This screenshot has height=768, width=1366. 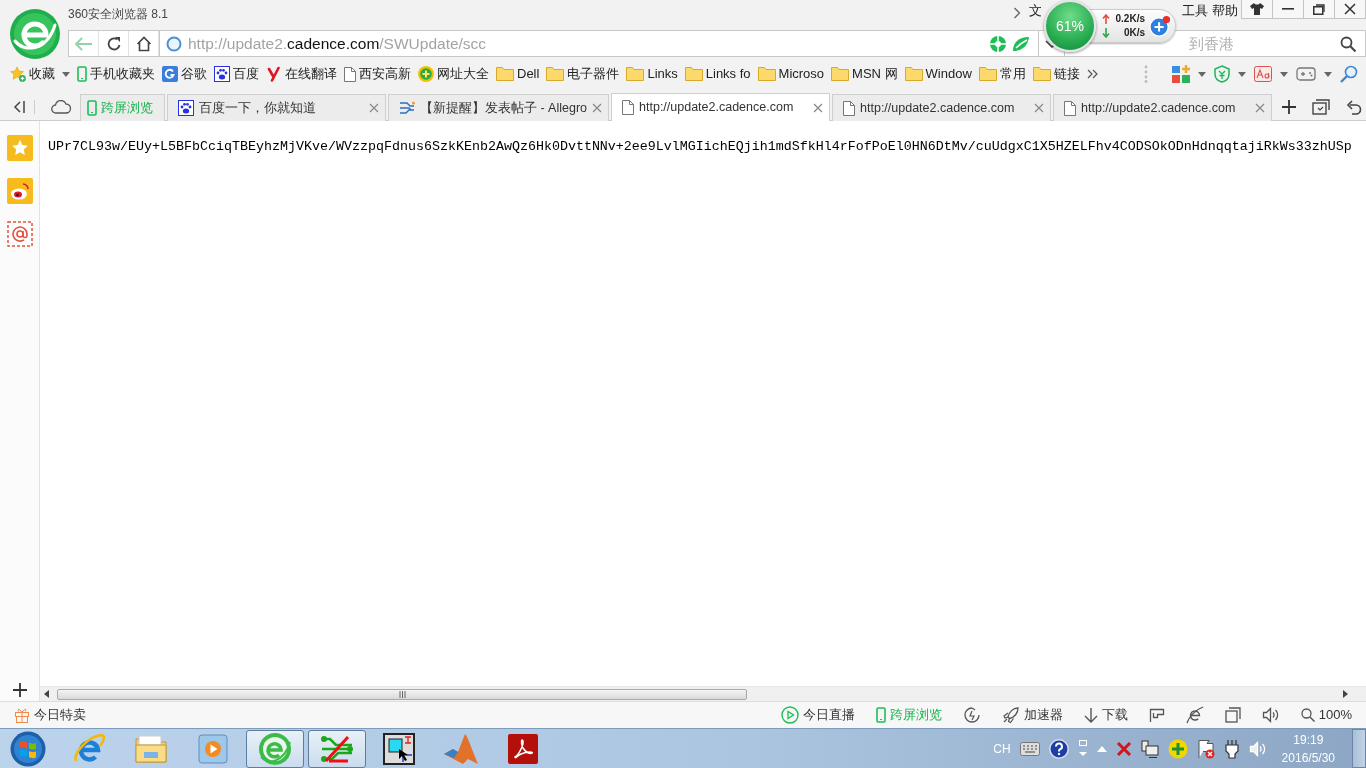 What do you see at coordinates (1321, 106) in the screenshot?
I see `tab-list-icon` at bounding box center [1321, 106].